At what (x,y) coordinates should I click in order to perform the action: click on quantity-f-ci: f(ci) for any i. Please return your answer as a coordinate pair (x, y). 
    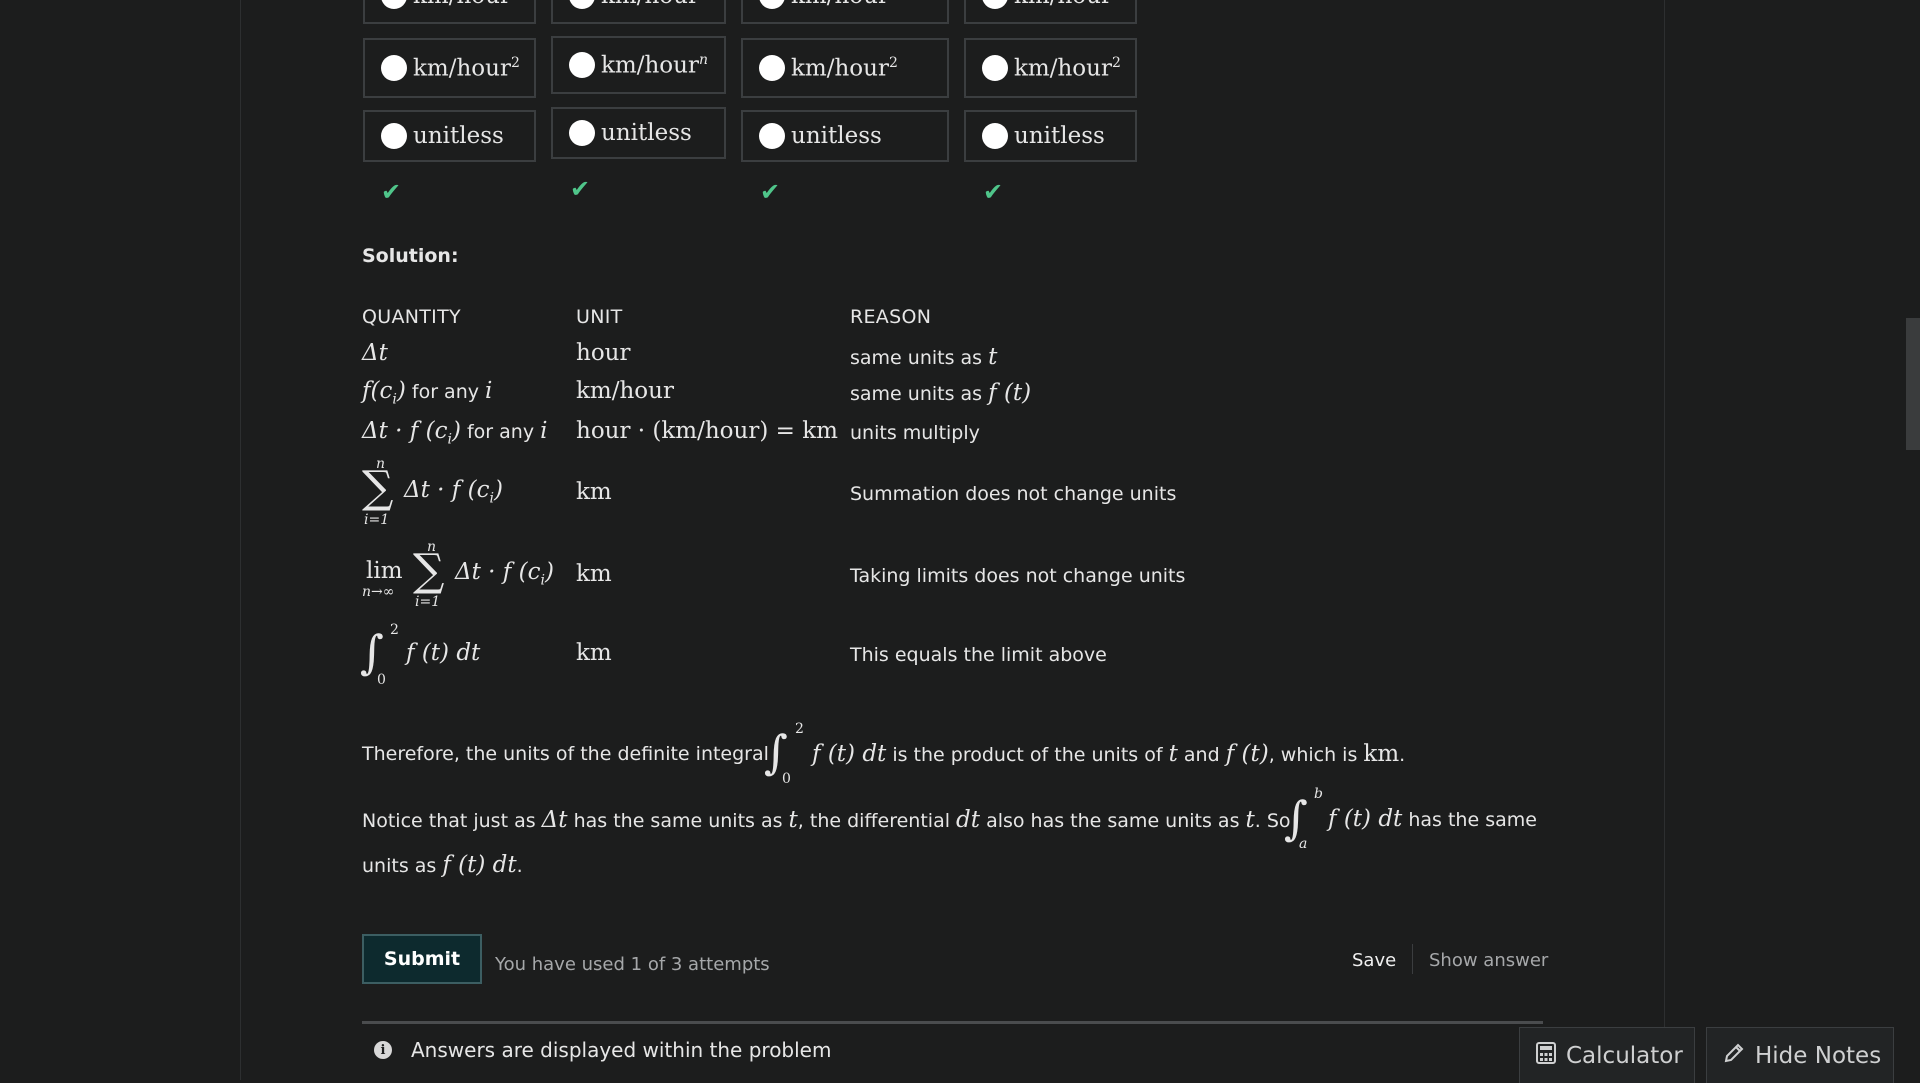
    Looking at the image, I should click on (427, 393).